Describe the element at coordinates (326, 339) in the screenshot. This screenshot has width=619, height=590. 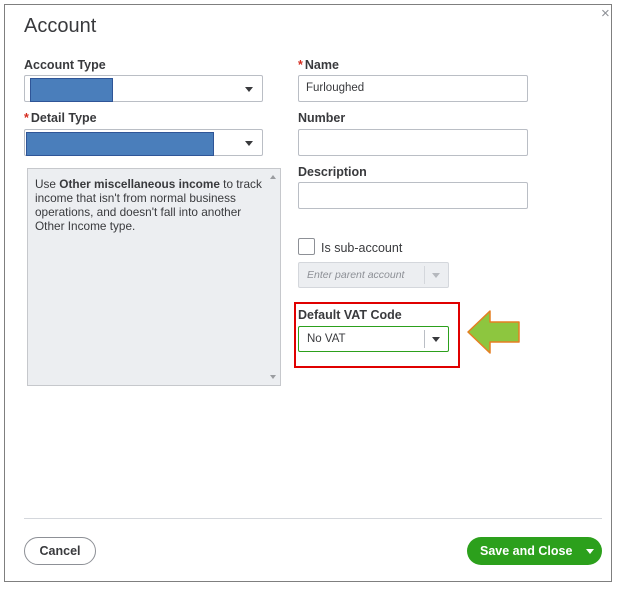
I see `vat-code-value: No VAT` at that location.